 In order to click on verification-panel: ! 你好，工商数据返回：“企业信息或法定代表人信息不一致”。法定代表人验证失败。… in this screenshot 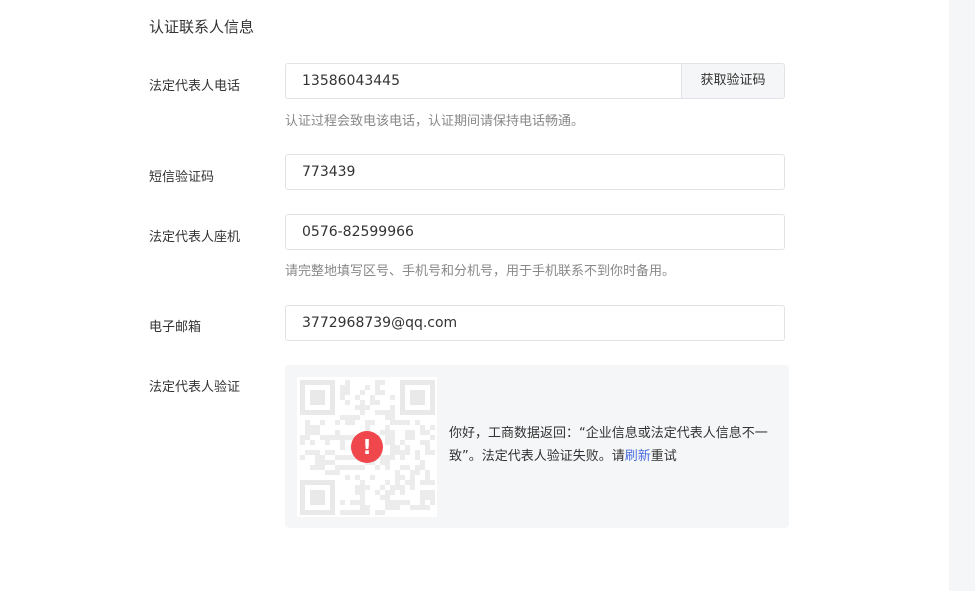, I will do `click(537, 446)`.